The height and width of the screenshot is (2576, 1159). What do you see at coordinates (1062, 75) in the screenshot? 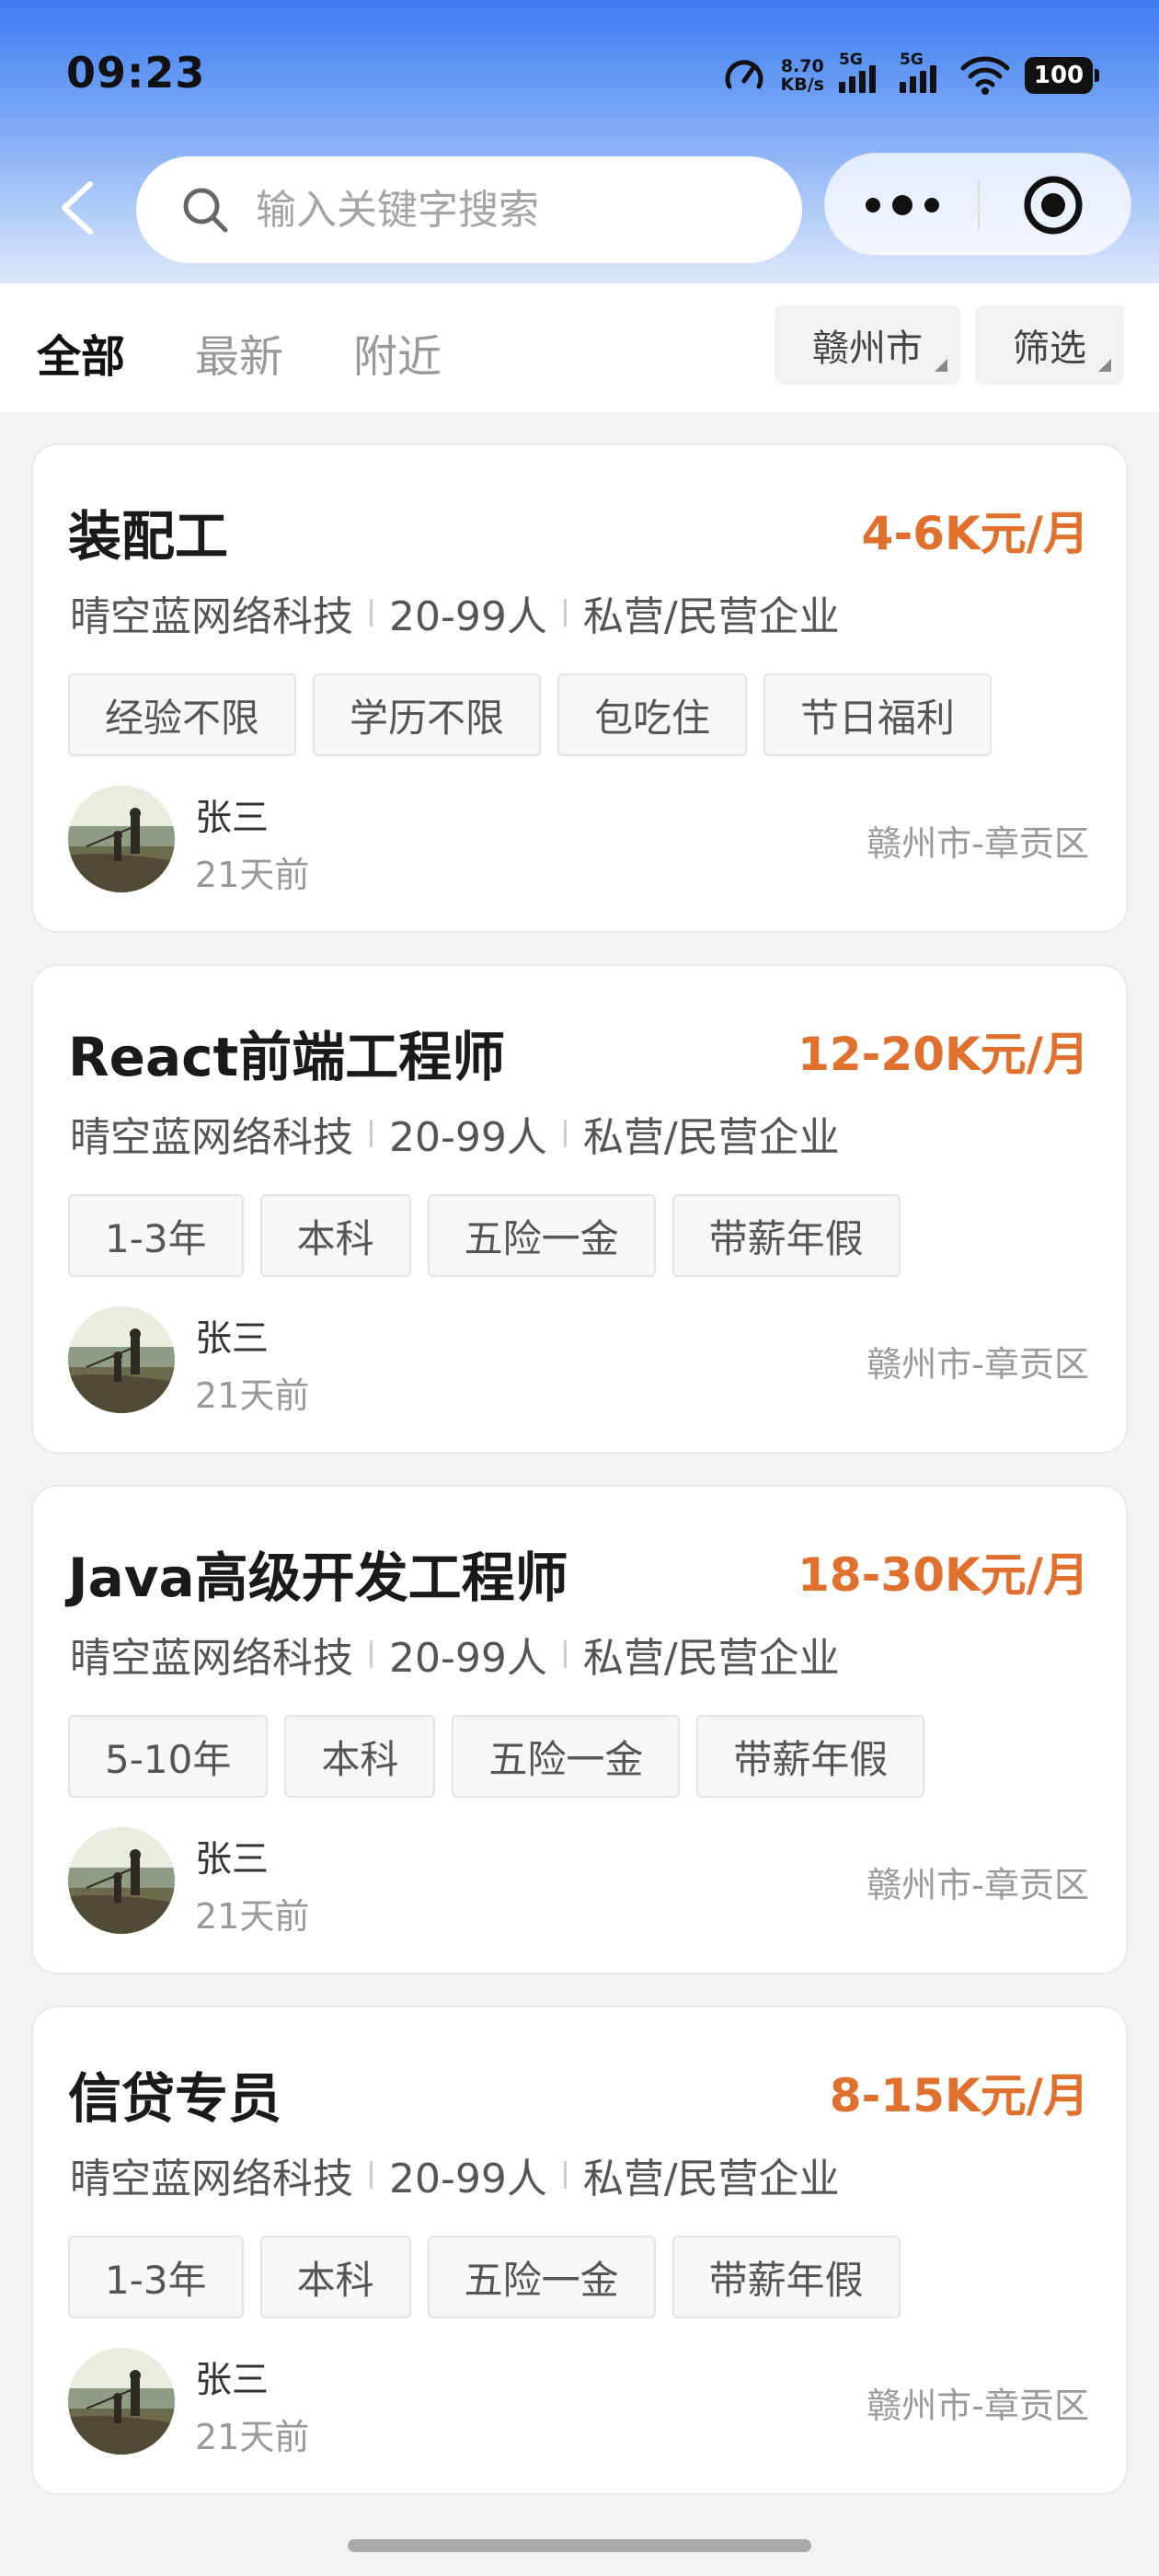
I see `battery-icon: 100` at bounding box center [1062, 75].